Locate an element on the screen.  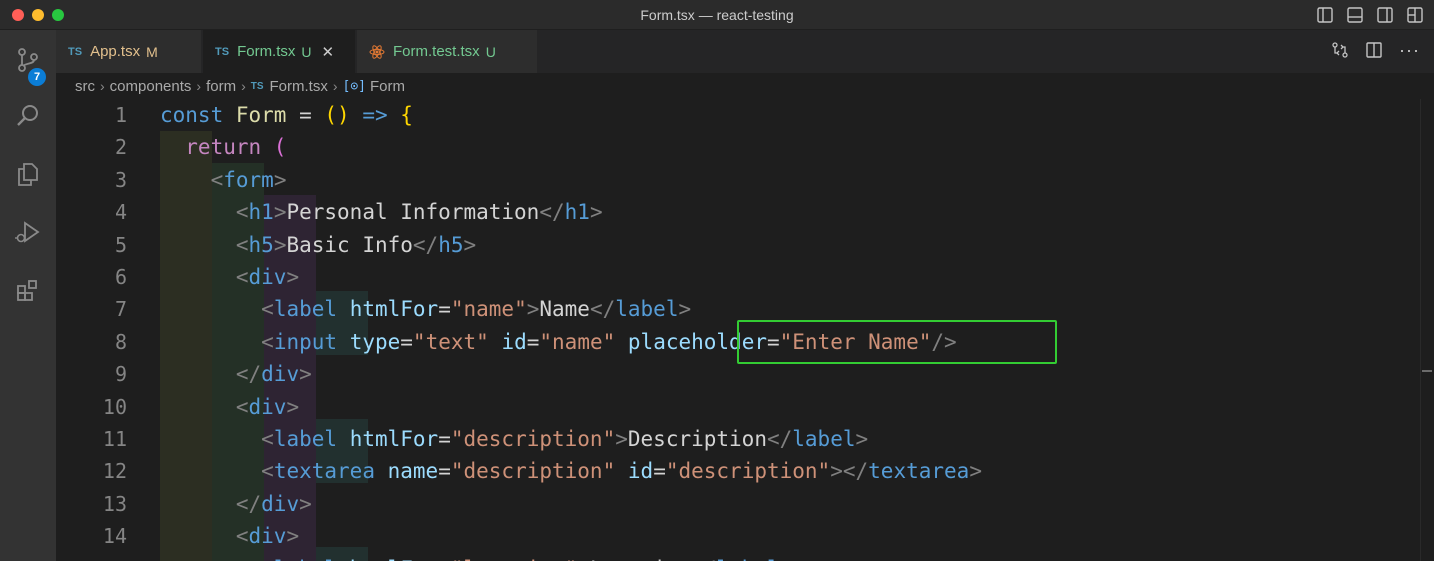
maximize-window-button is located at coordinates (58, 15).